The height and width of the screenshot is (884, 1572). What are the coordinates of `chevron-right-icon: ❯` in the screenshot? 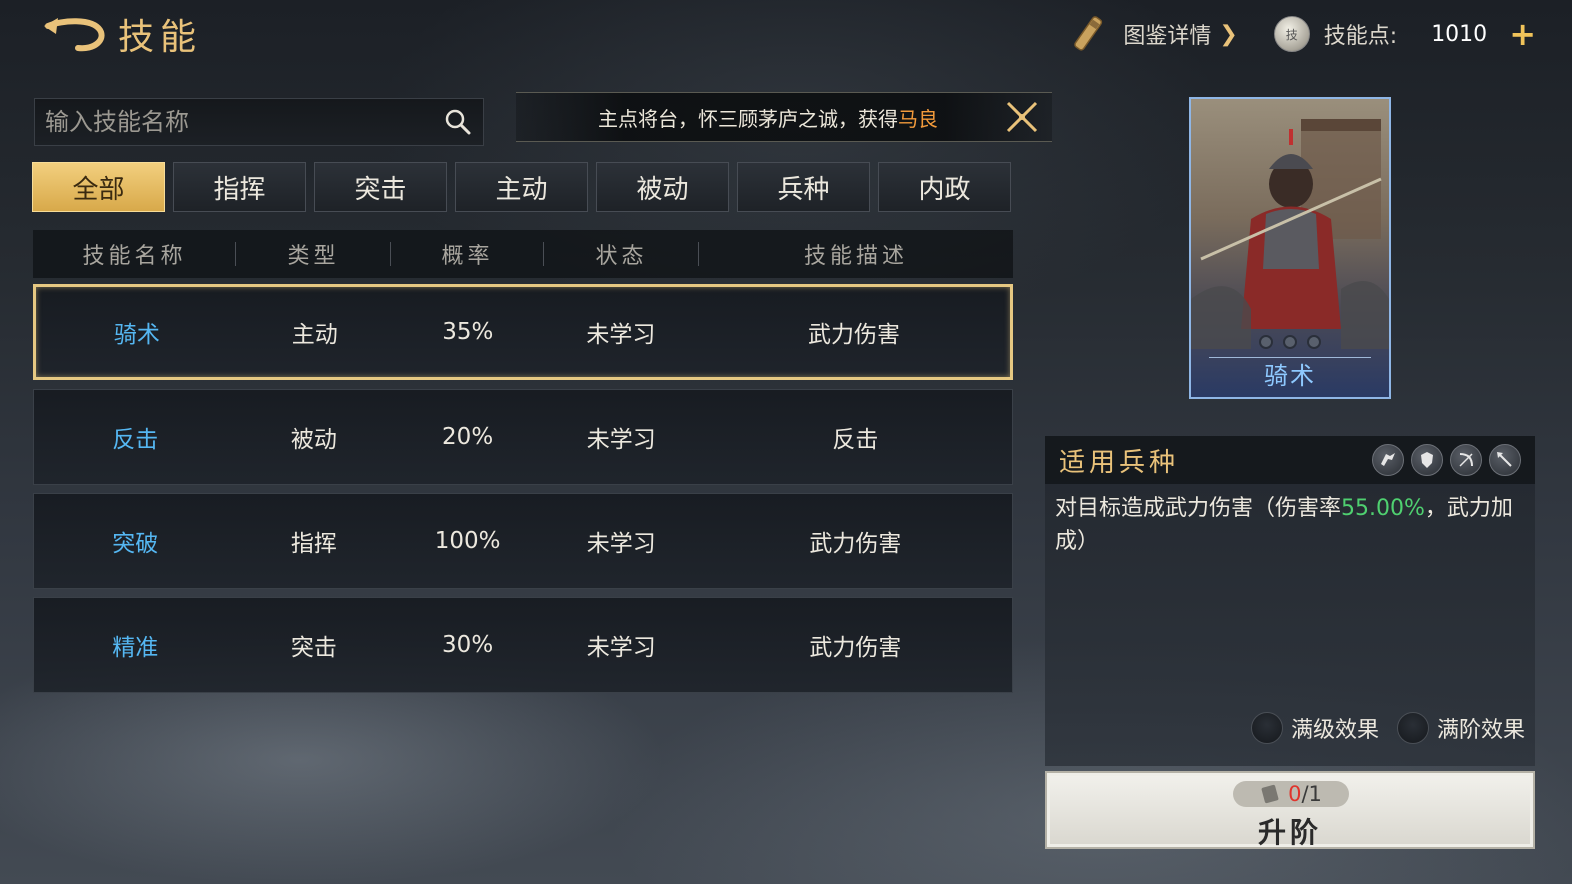 It's located at (1228, 34).